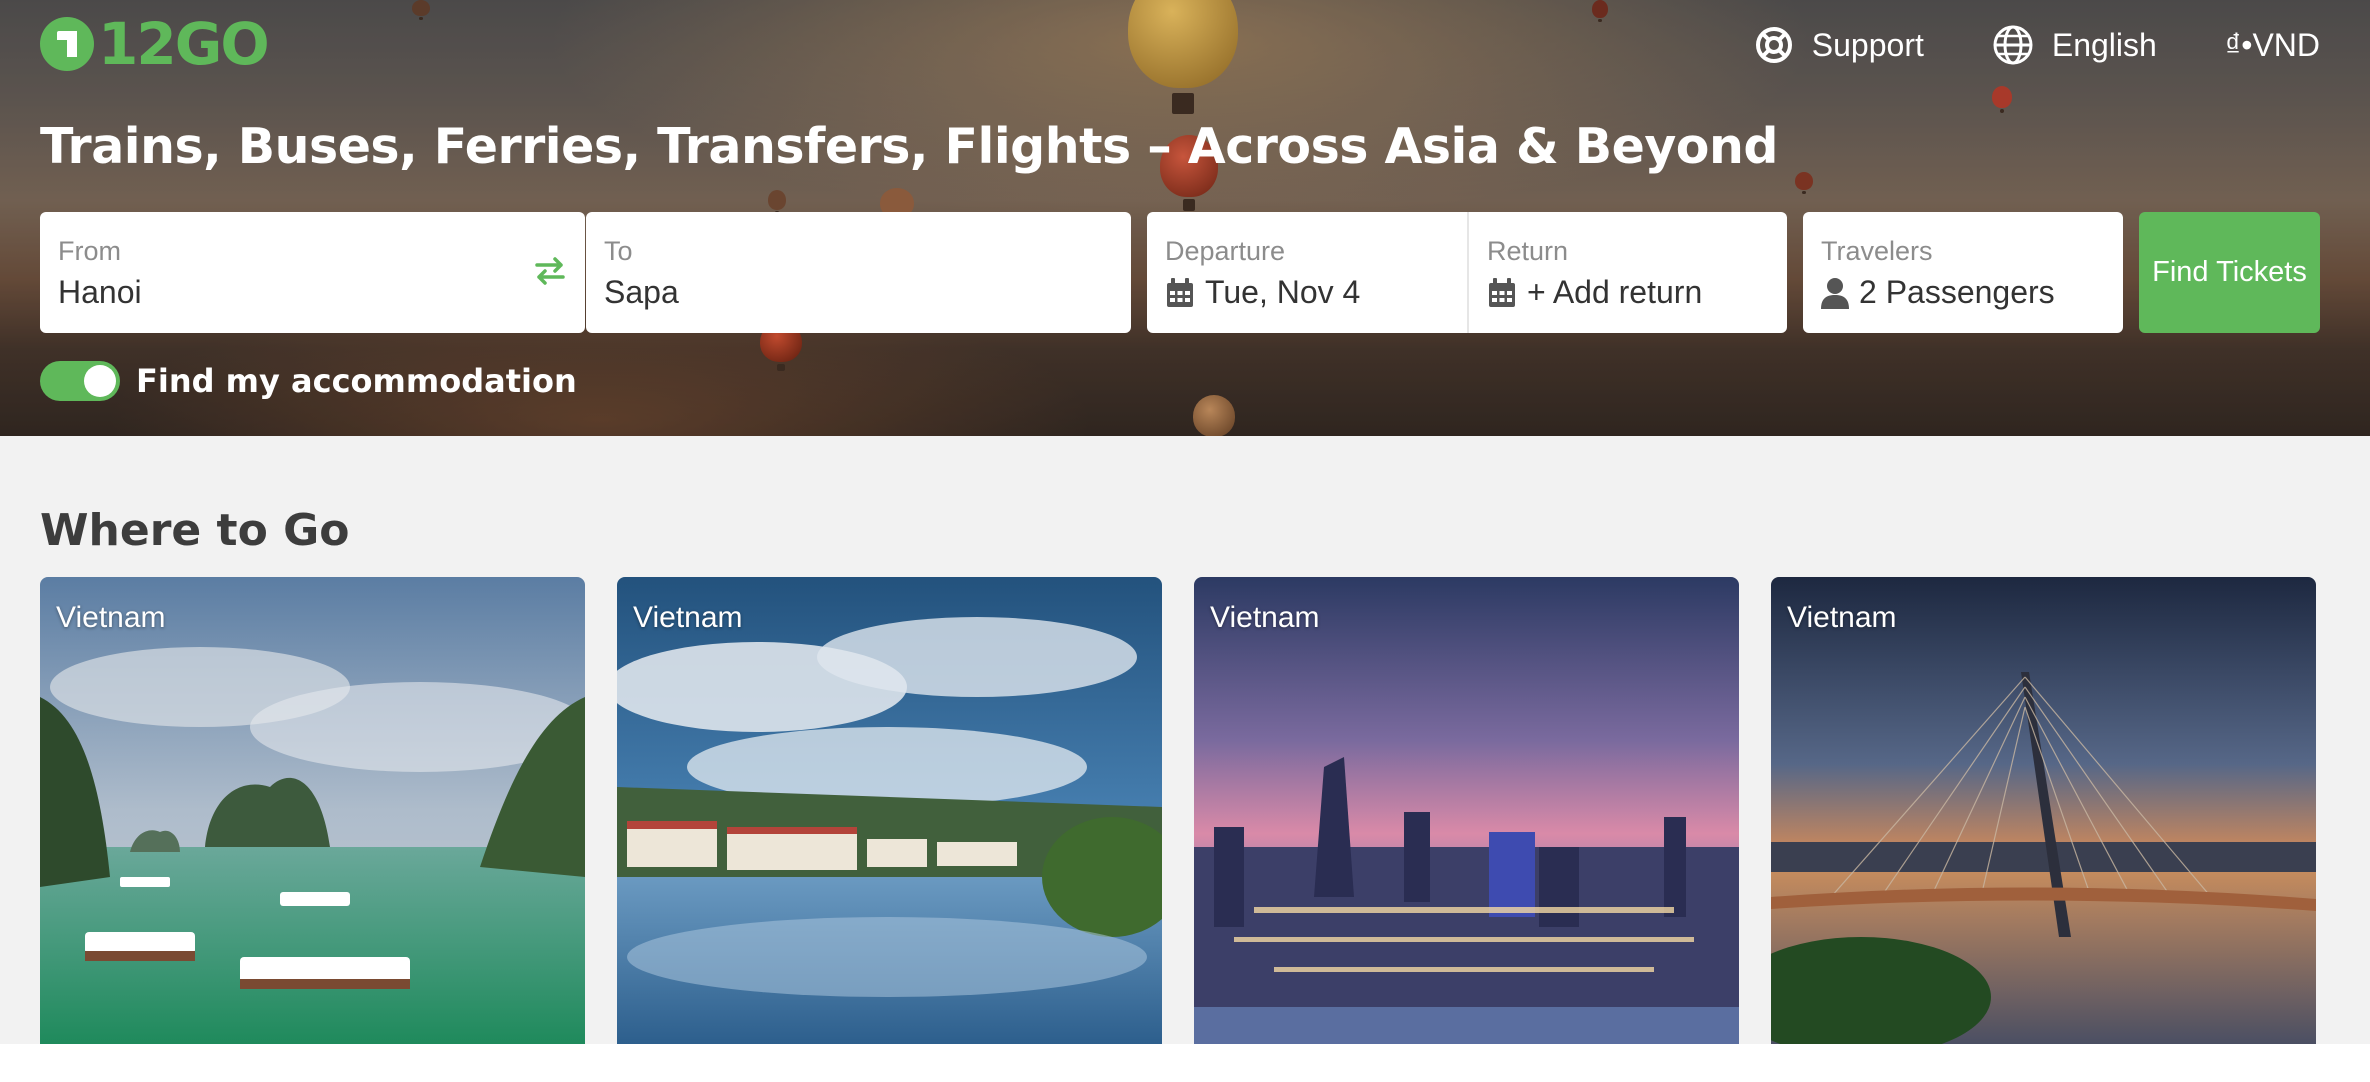  I want to click on from-label: From, so click(89, 251).